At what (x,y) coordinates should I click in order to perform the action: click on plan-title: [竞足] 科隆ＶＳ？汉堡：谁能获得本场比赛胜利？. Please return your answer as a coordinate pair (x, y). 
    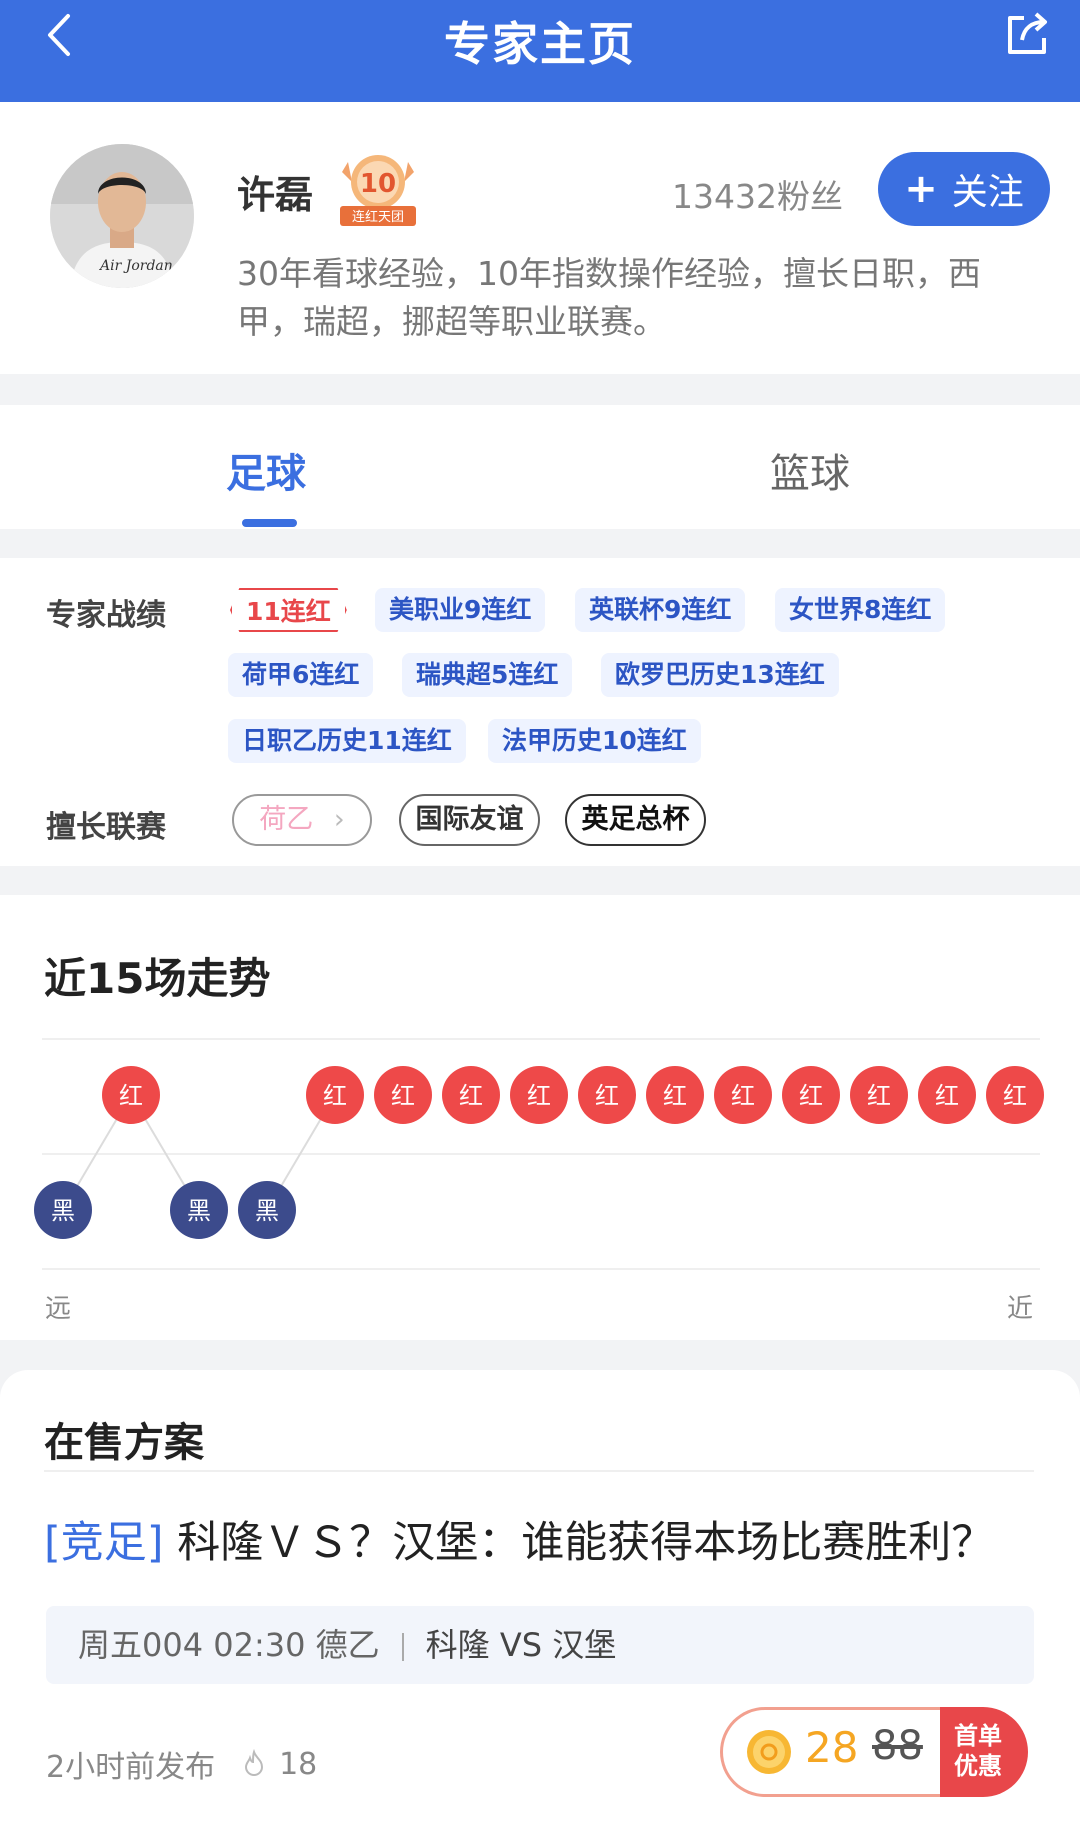
    Looking at the image, I should click on (519, 1539).